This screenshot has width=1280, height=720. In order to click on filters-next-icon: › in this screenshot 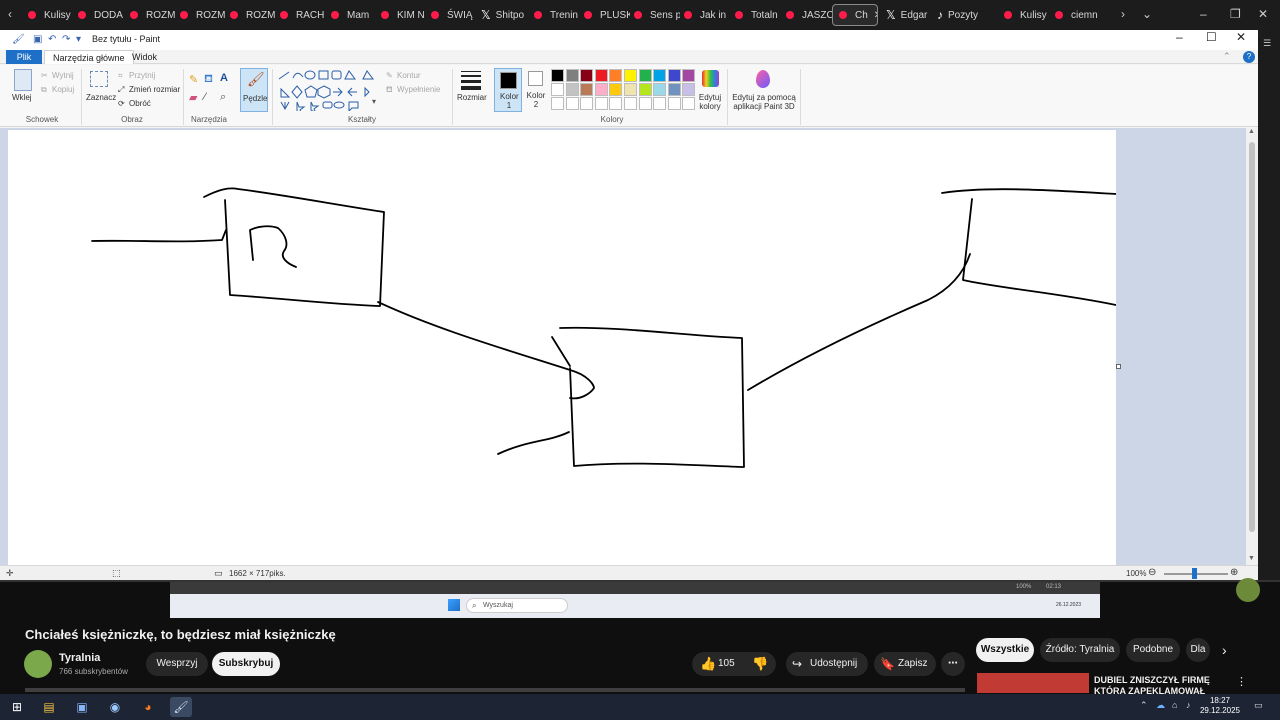, I will do `click(1224, 650)`.